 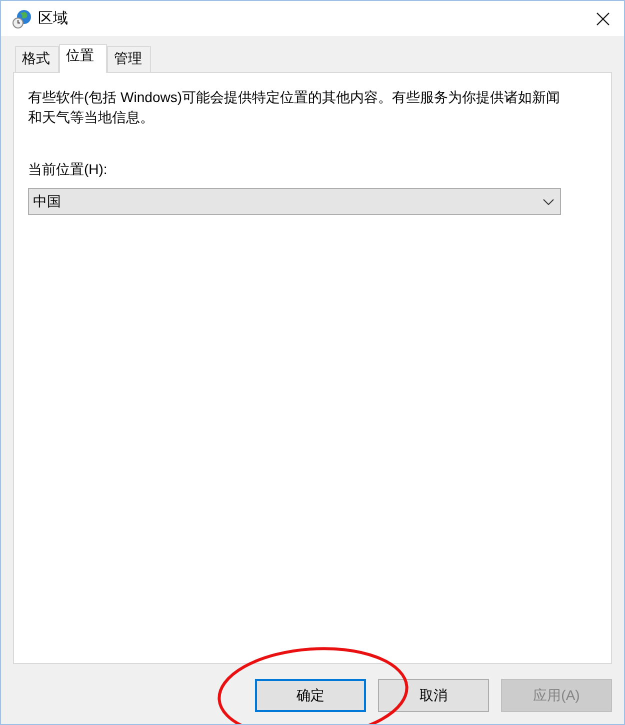 I want to click on window-title: 区域, so click(x=53, y=18).